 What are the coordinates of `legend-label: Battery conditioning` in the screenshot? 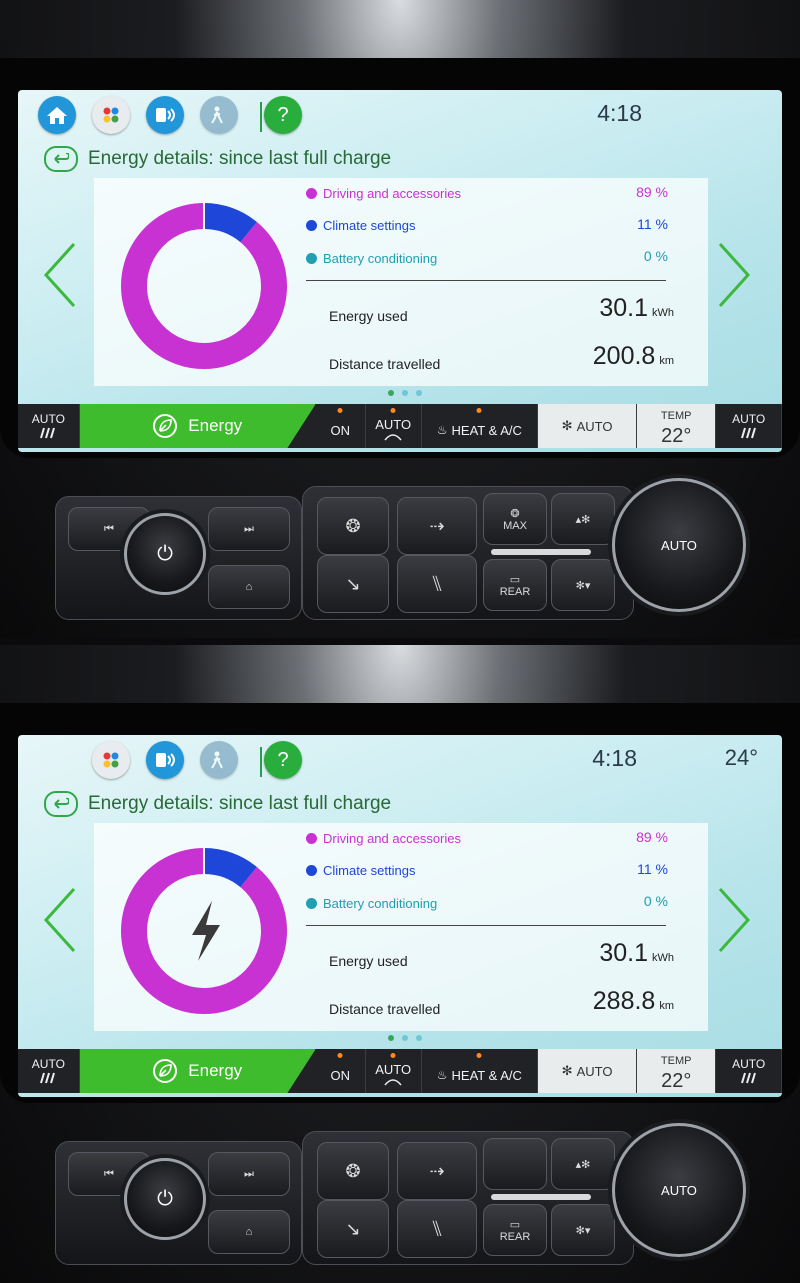 It's located at (380, 903).